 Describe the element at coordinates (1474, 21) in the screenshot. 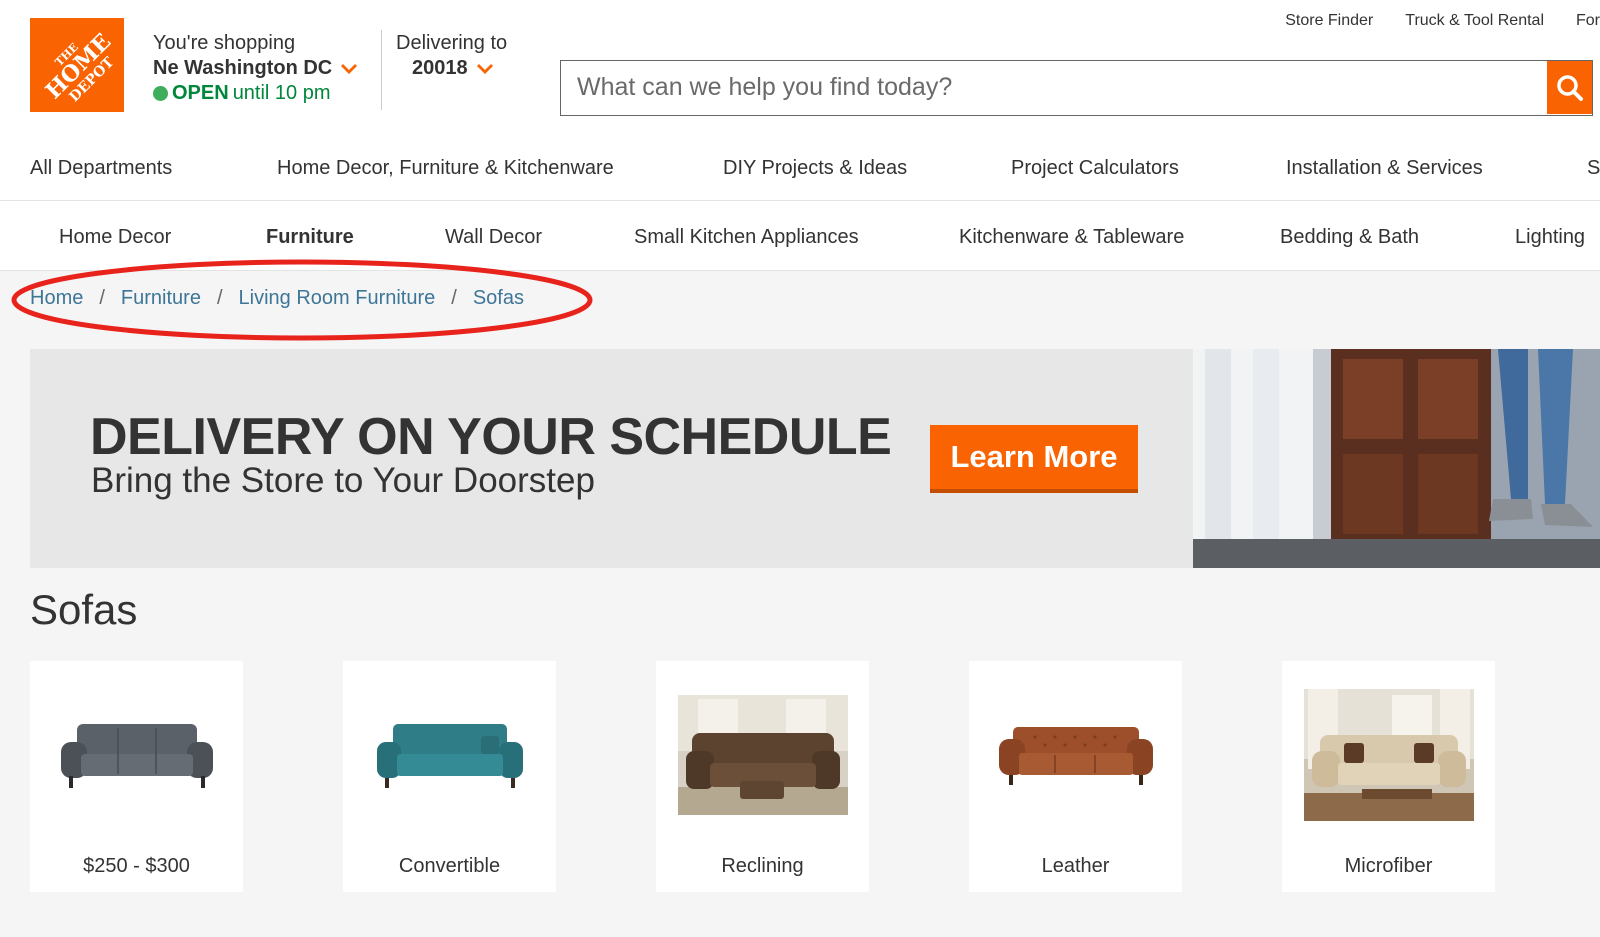

I see `truck-tool-rental-link: Truck & Tool Rental` at that location.